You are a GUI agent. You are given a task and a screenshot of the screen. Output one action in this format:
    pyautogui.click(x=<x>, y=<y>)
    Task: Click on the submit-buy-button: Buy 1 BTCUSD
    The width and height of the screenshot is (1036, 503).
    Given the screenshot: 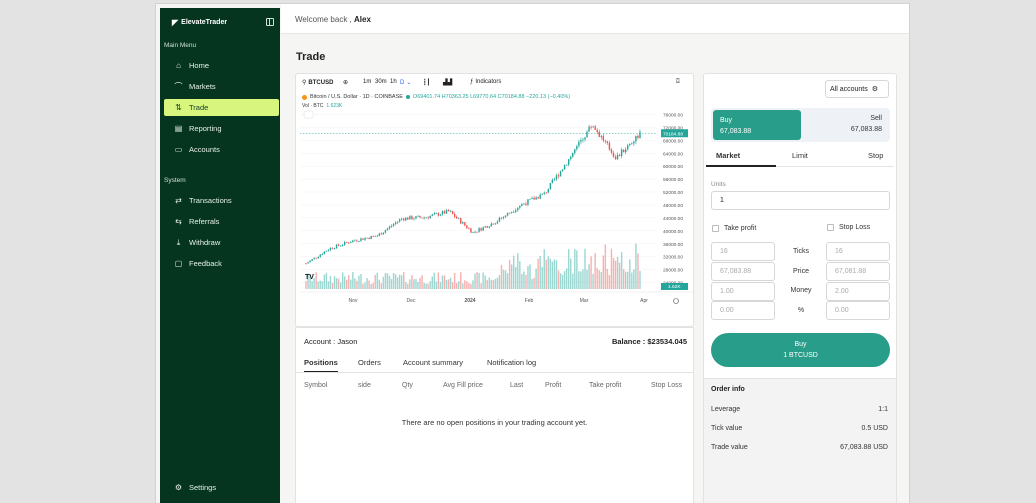 What is the action you would take?
    pyautogui.click(x=800, y=350)
    